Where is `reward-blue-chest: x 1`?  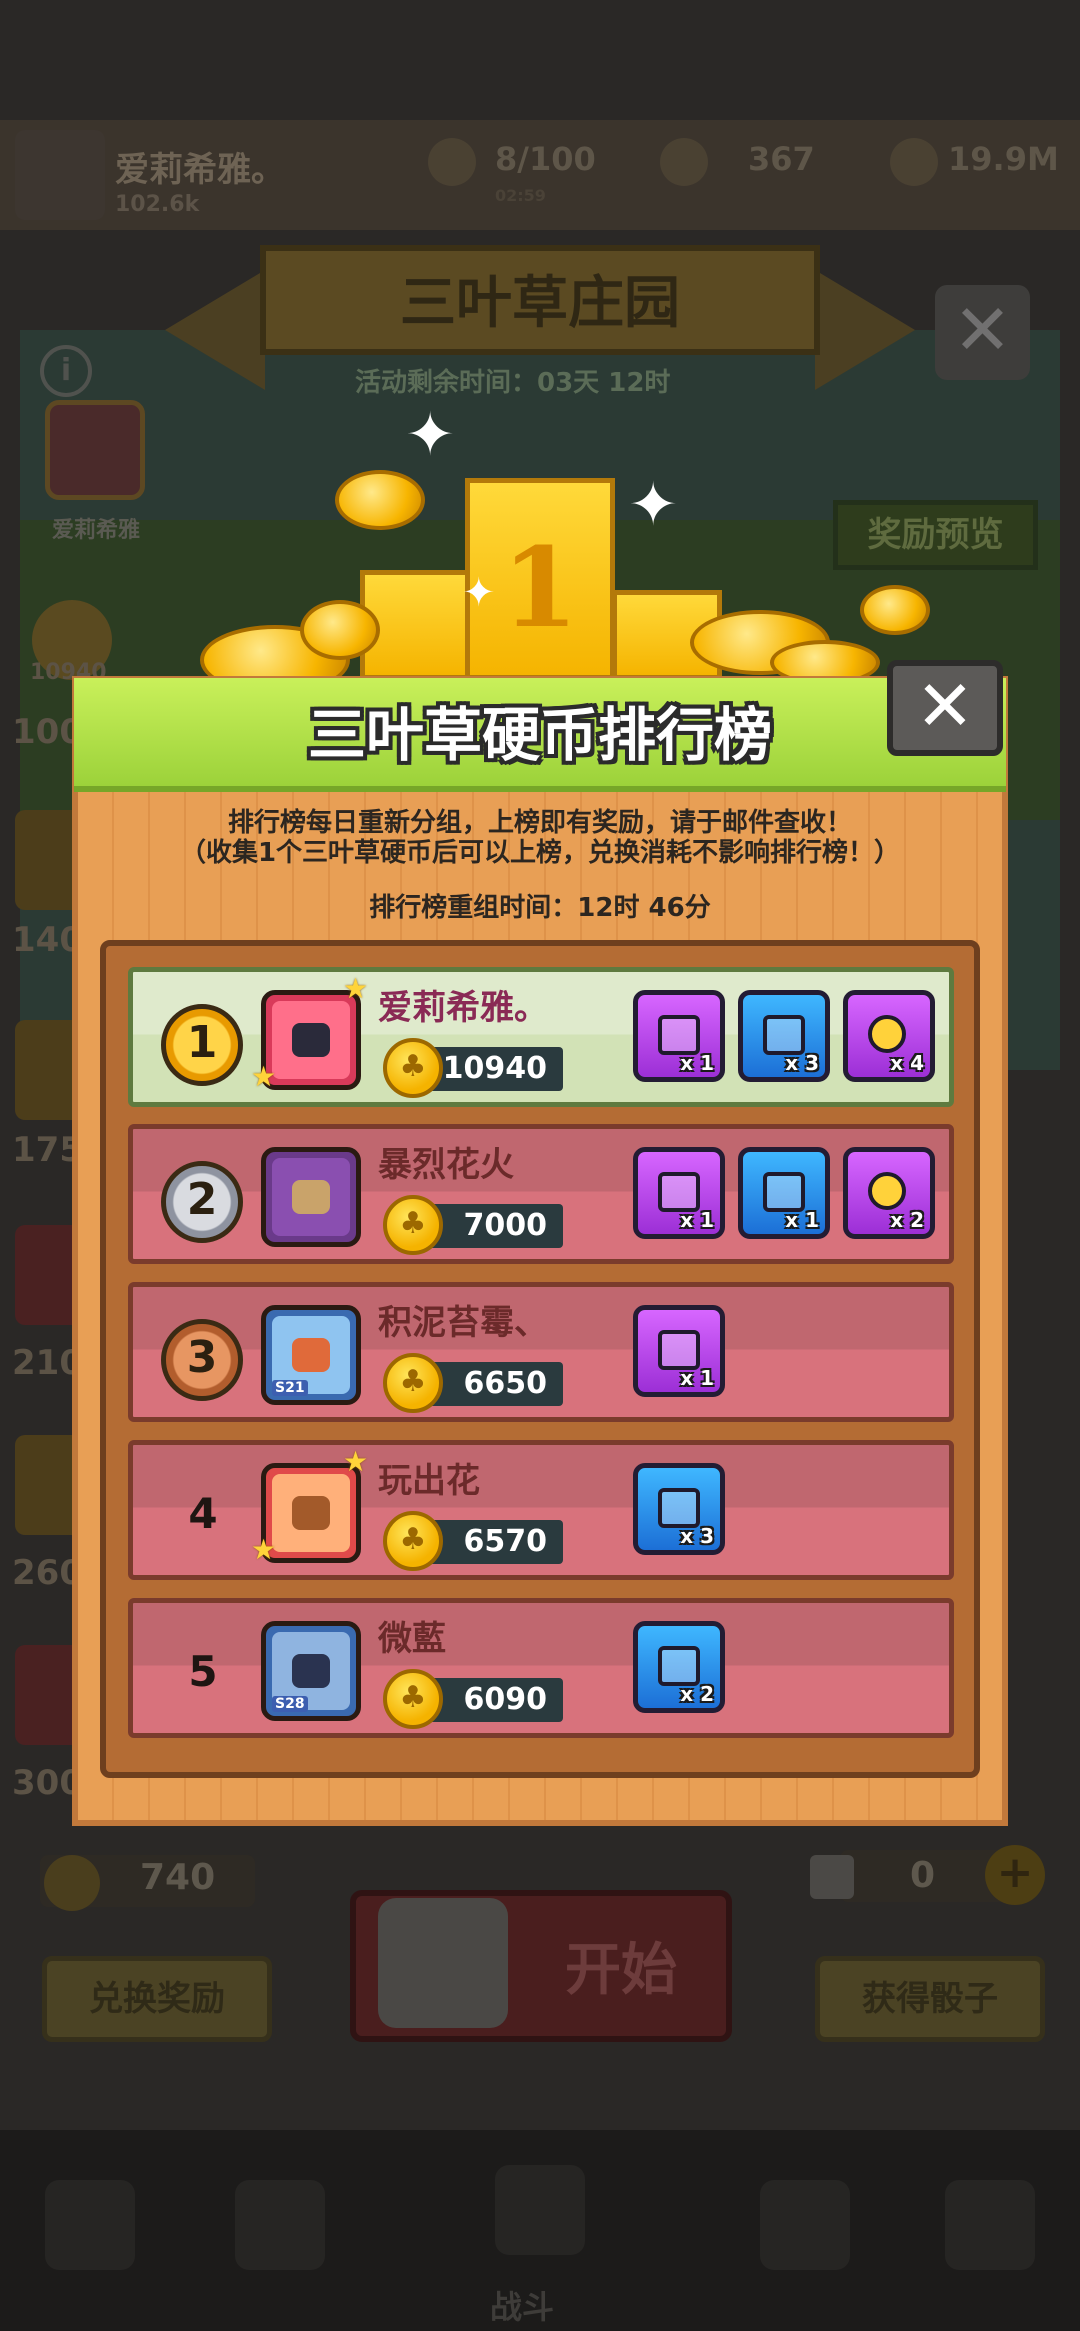
reward-blue-chest: x 1 is located at coordinates (784, 1193).